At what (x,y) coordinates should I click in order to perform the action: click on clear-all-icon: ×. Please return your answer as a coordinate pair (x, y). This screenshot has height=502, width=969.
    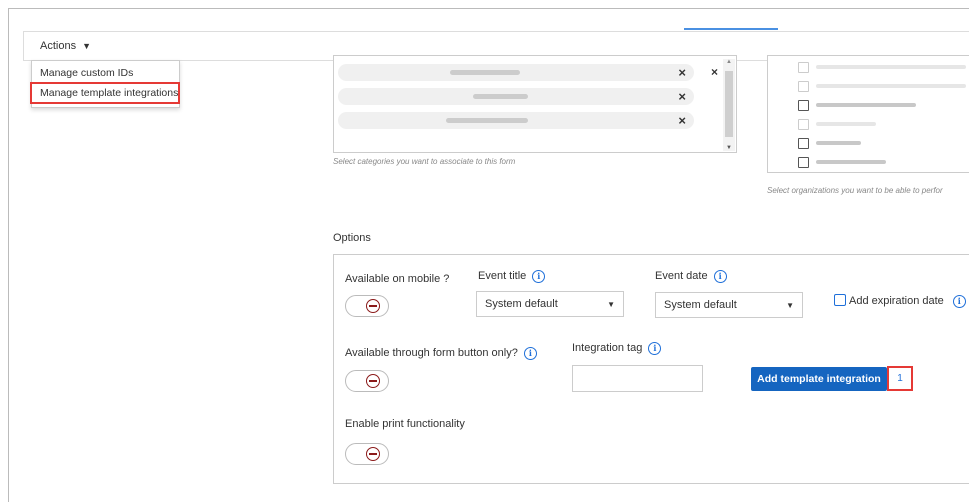
    Looking at the image, I should click on (714, 72).